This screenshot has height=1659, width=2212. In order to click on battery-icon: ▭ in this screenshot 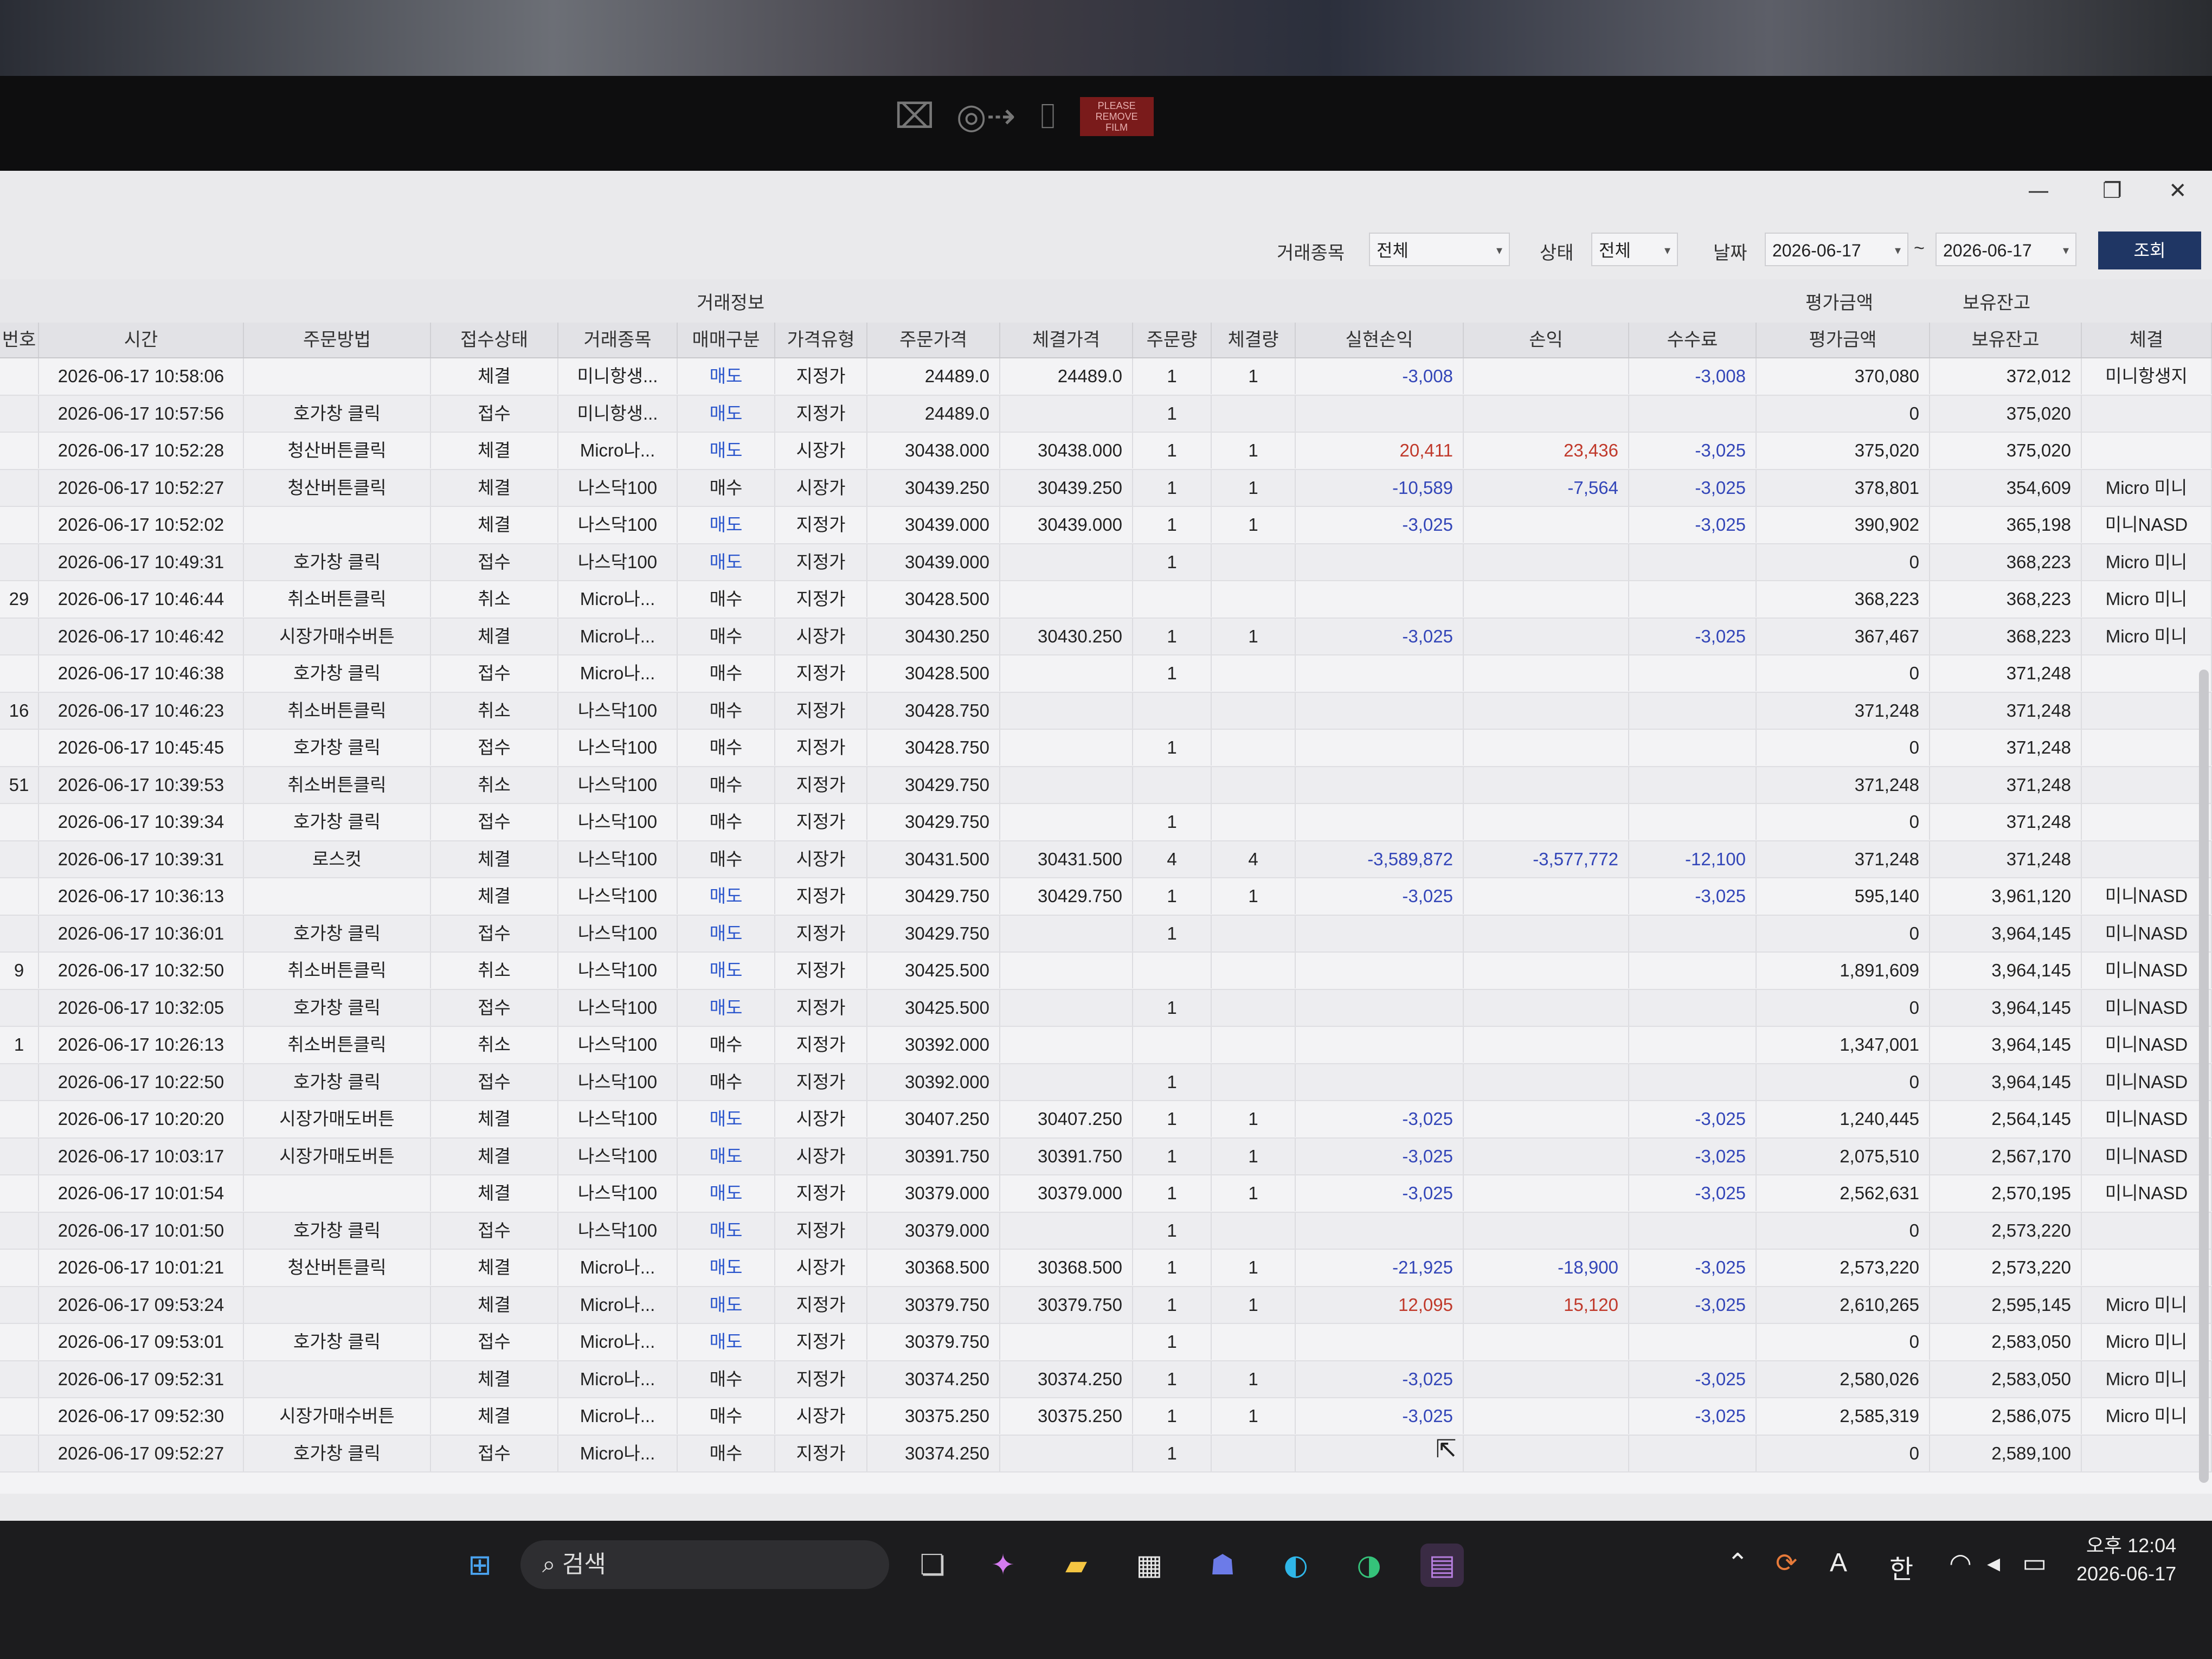, I will do `click(2034, 1563)`.